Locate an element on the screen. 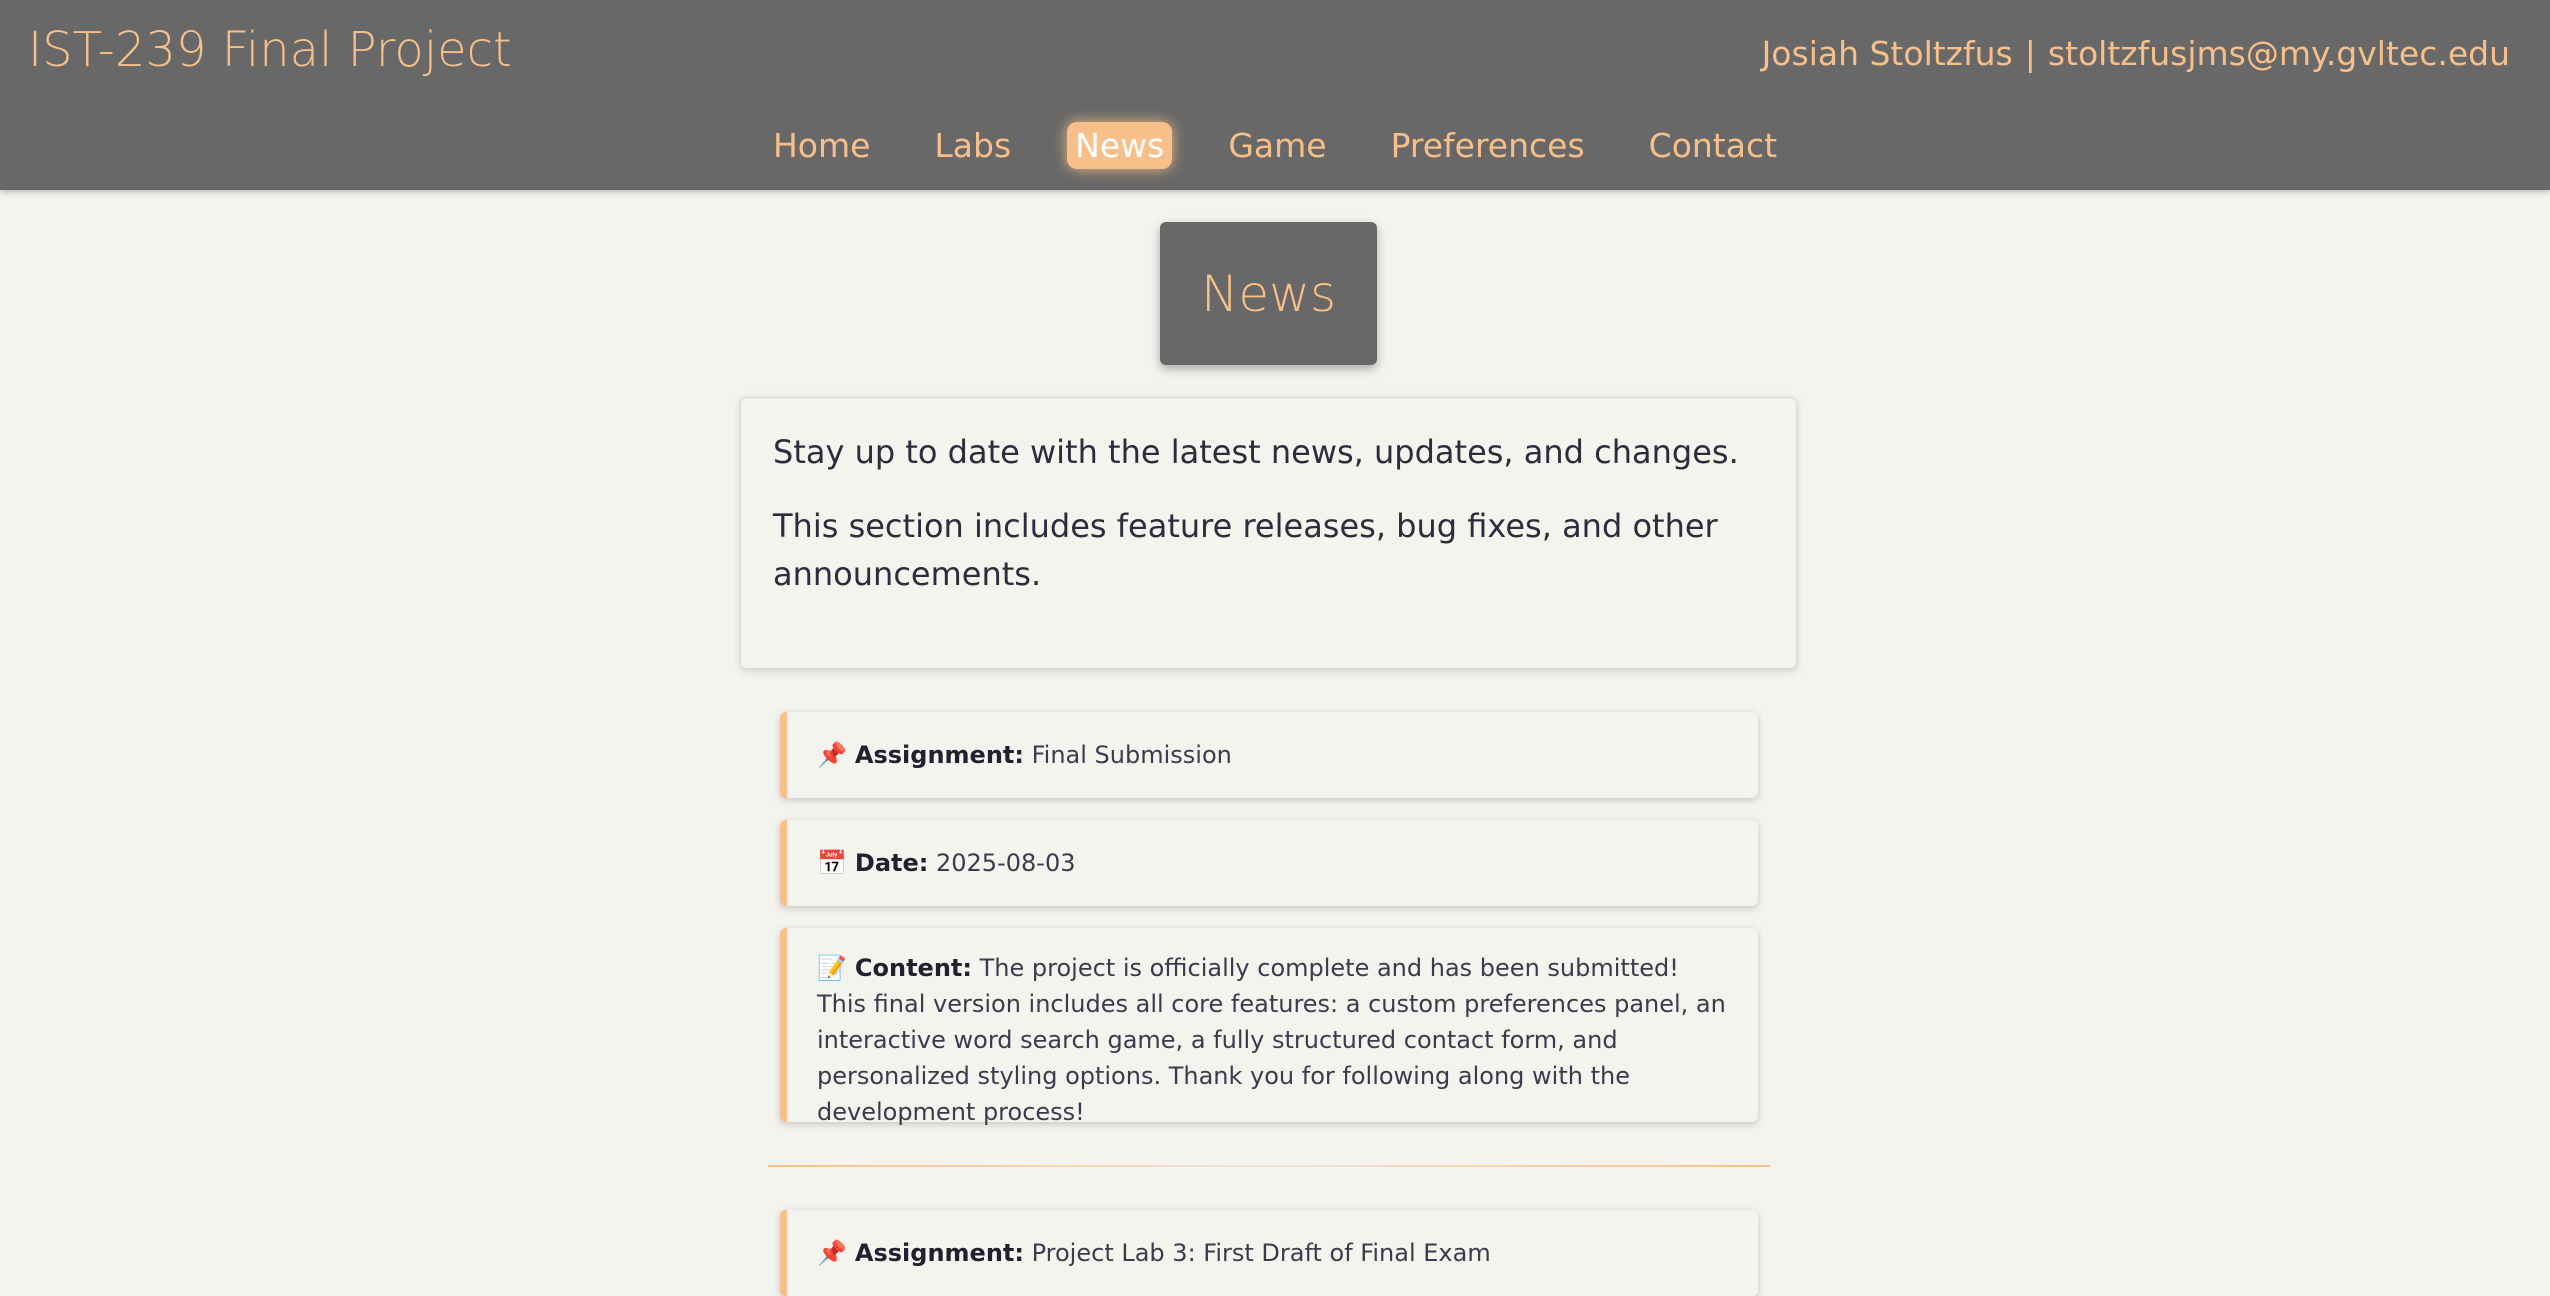  date-label: Date: is located at coordinates (891, 863).